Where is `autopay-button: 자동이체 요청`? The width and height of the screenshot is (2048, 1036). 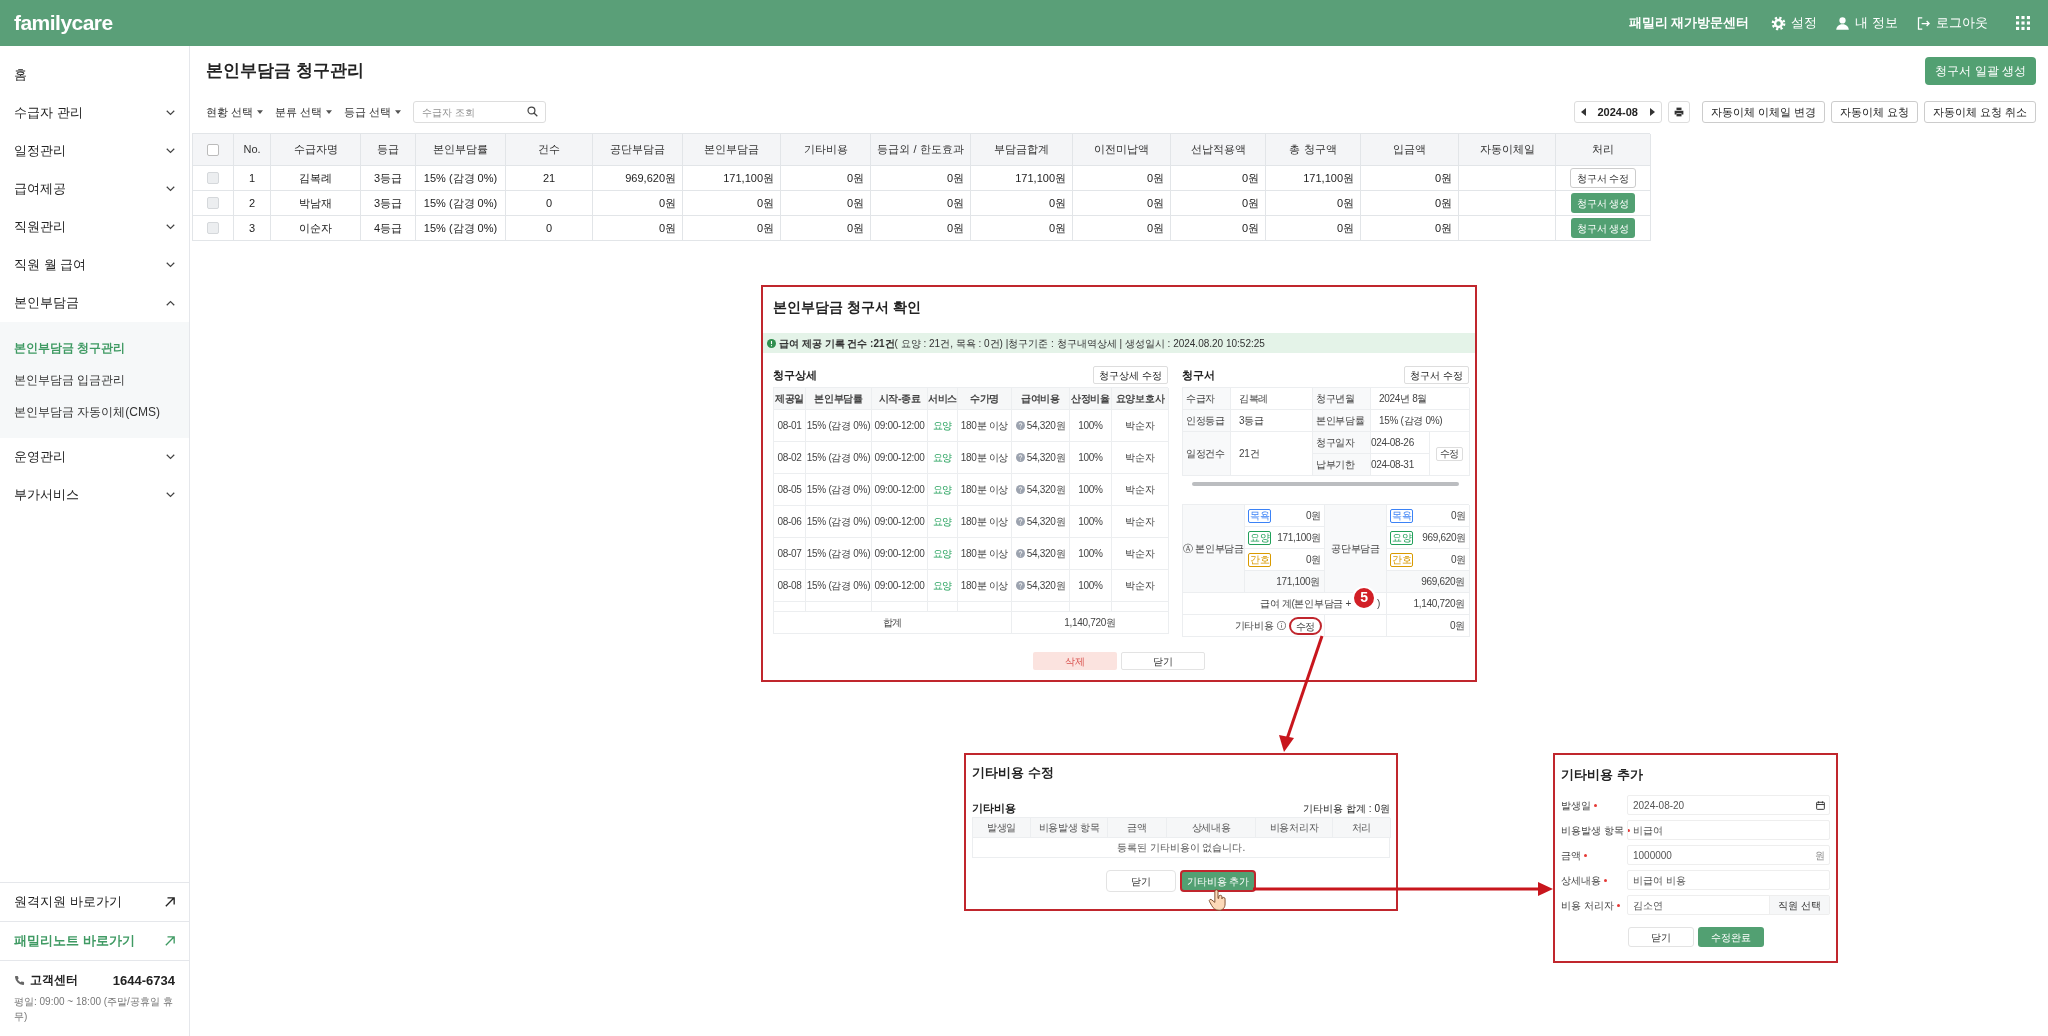 autopay-button: 자동이체 요청 is located at coordinates (1874, 112).